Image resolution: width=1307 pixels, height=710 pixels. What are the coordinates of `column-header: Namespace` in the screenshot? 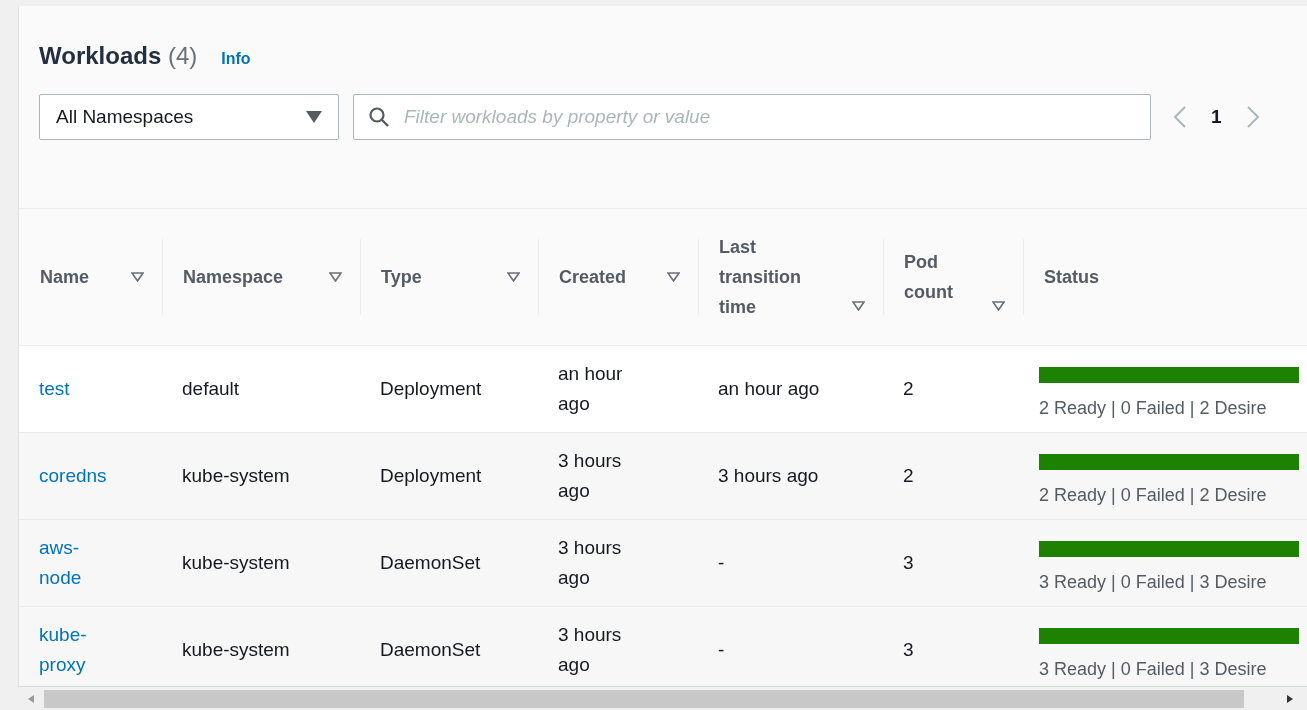 It's located at (233, 277).